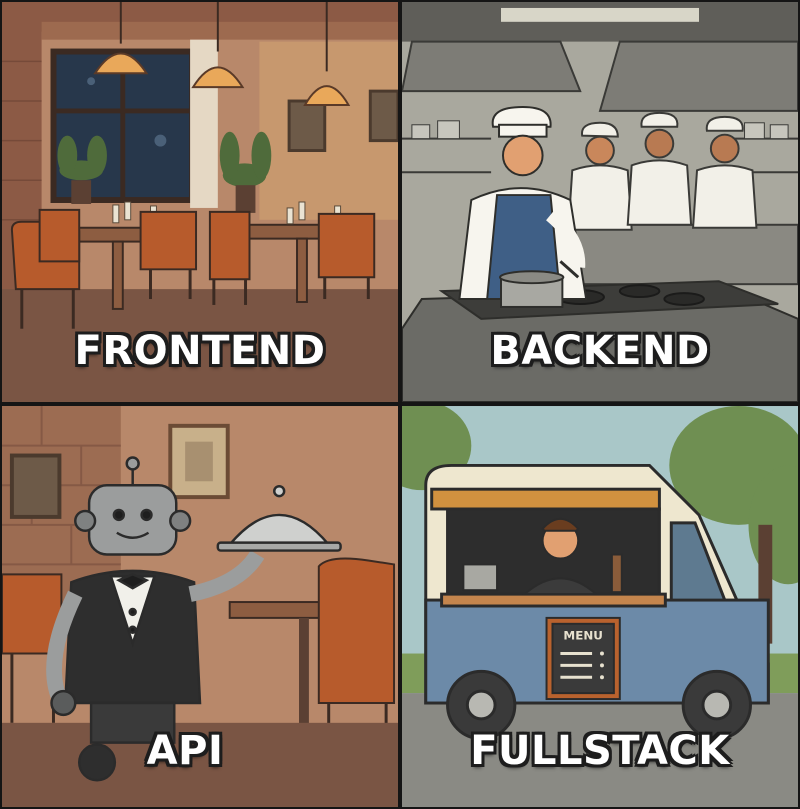 The image size is (800, 809). What do you see at coordinates (600, 751) in the screenshot?
I see `fullstack-label: FULLSTACK` at bounding box center [600, 751].